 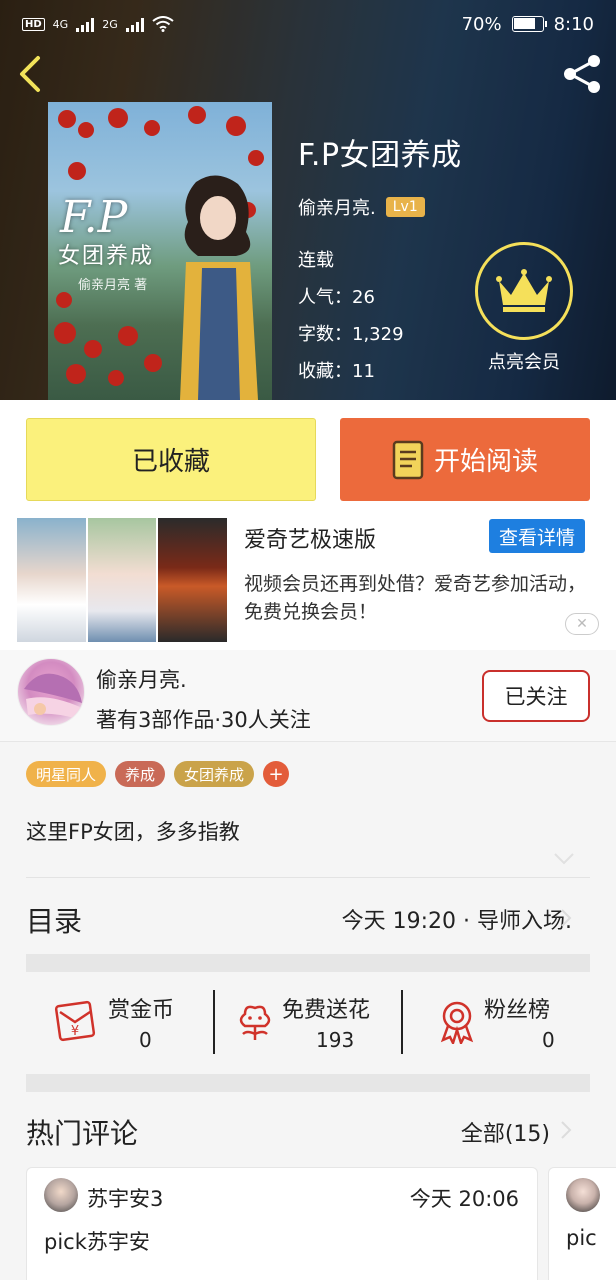 I want to click on reward-fans: 粉丝榜 0, so click(x=496, y=1023).